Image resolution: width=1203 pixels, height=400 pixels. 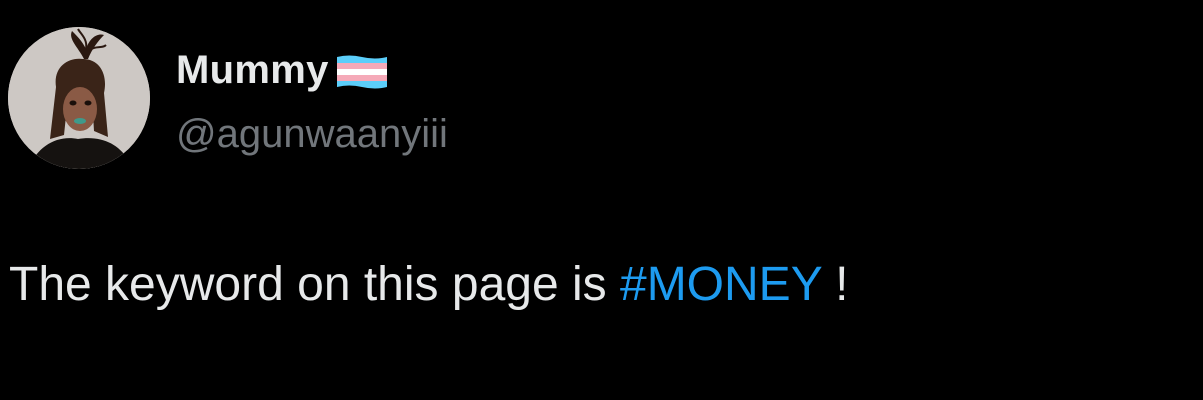 What do you see at coordinates (835, 284) in the screenshot?
I see `tweet-text-after: !` at bounding box center [835, 284].